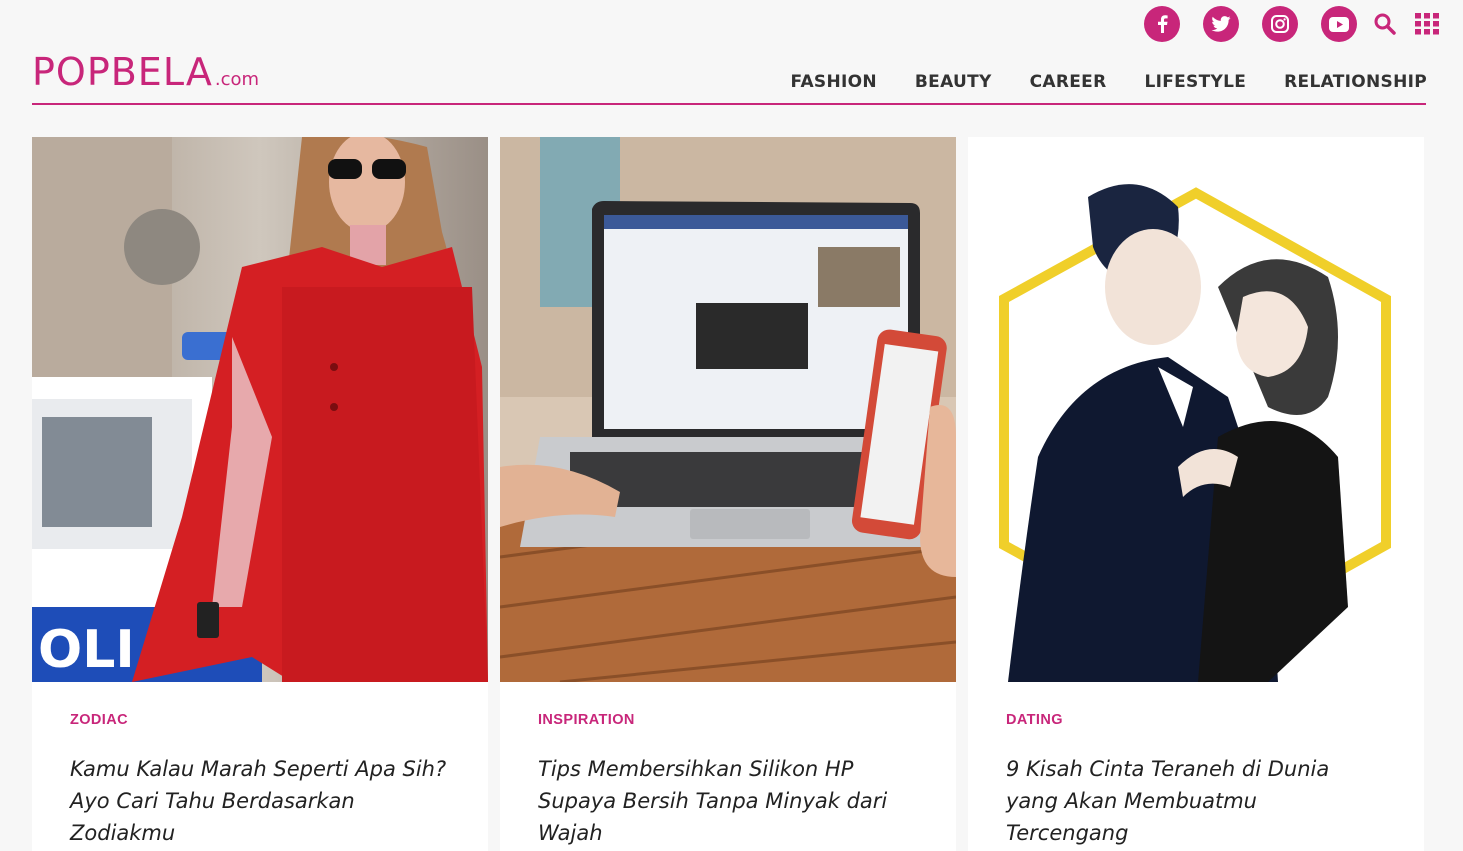  Describe the element at coordinates (1427, 24) in the screenshot. I see `grid-menu-icon` at that location.